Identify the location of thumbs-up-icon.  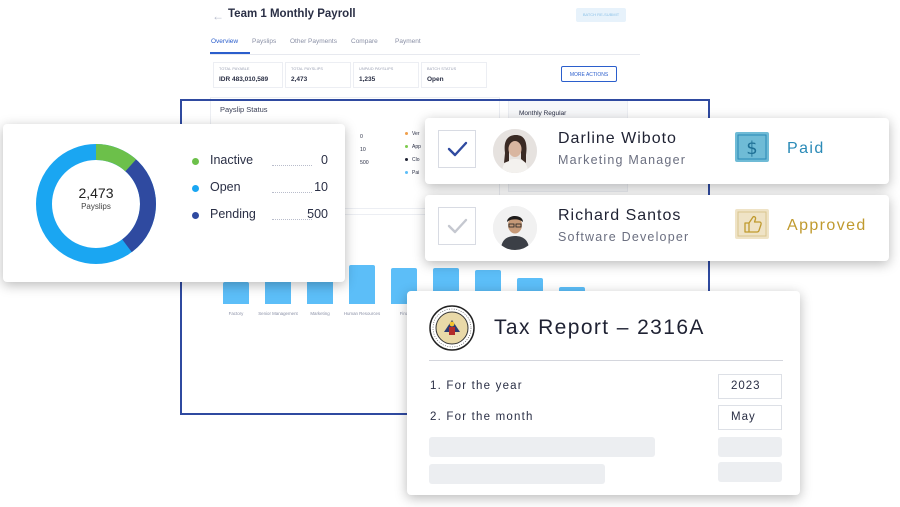
(752, 224).